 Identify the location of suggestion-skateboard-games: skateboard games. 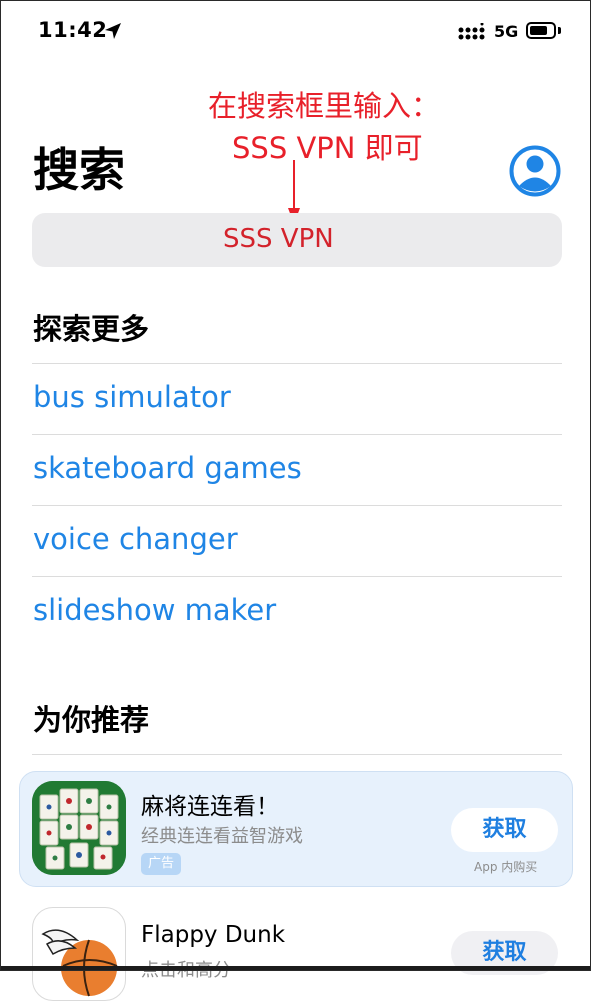
(167, 468).